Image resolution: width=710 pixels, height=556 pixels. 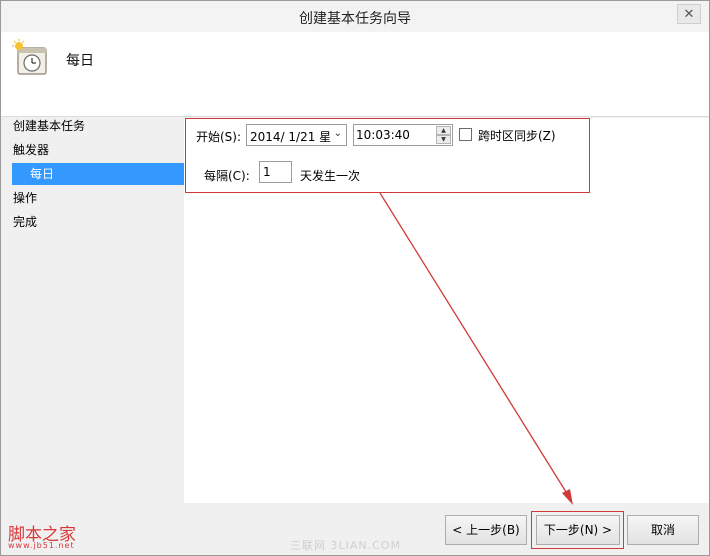 I want to click on start-date-value: 2014/ 1/21 星, so click(x=291, y=137).